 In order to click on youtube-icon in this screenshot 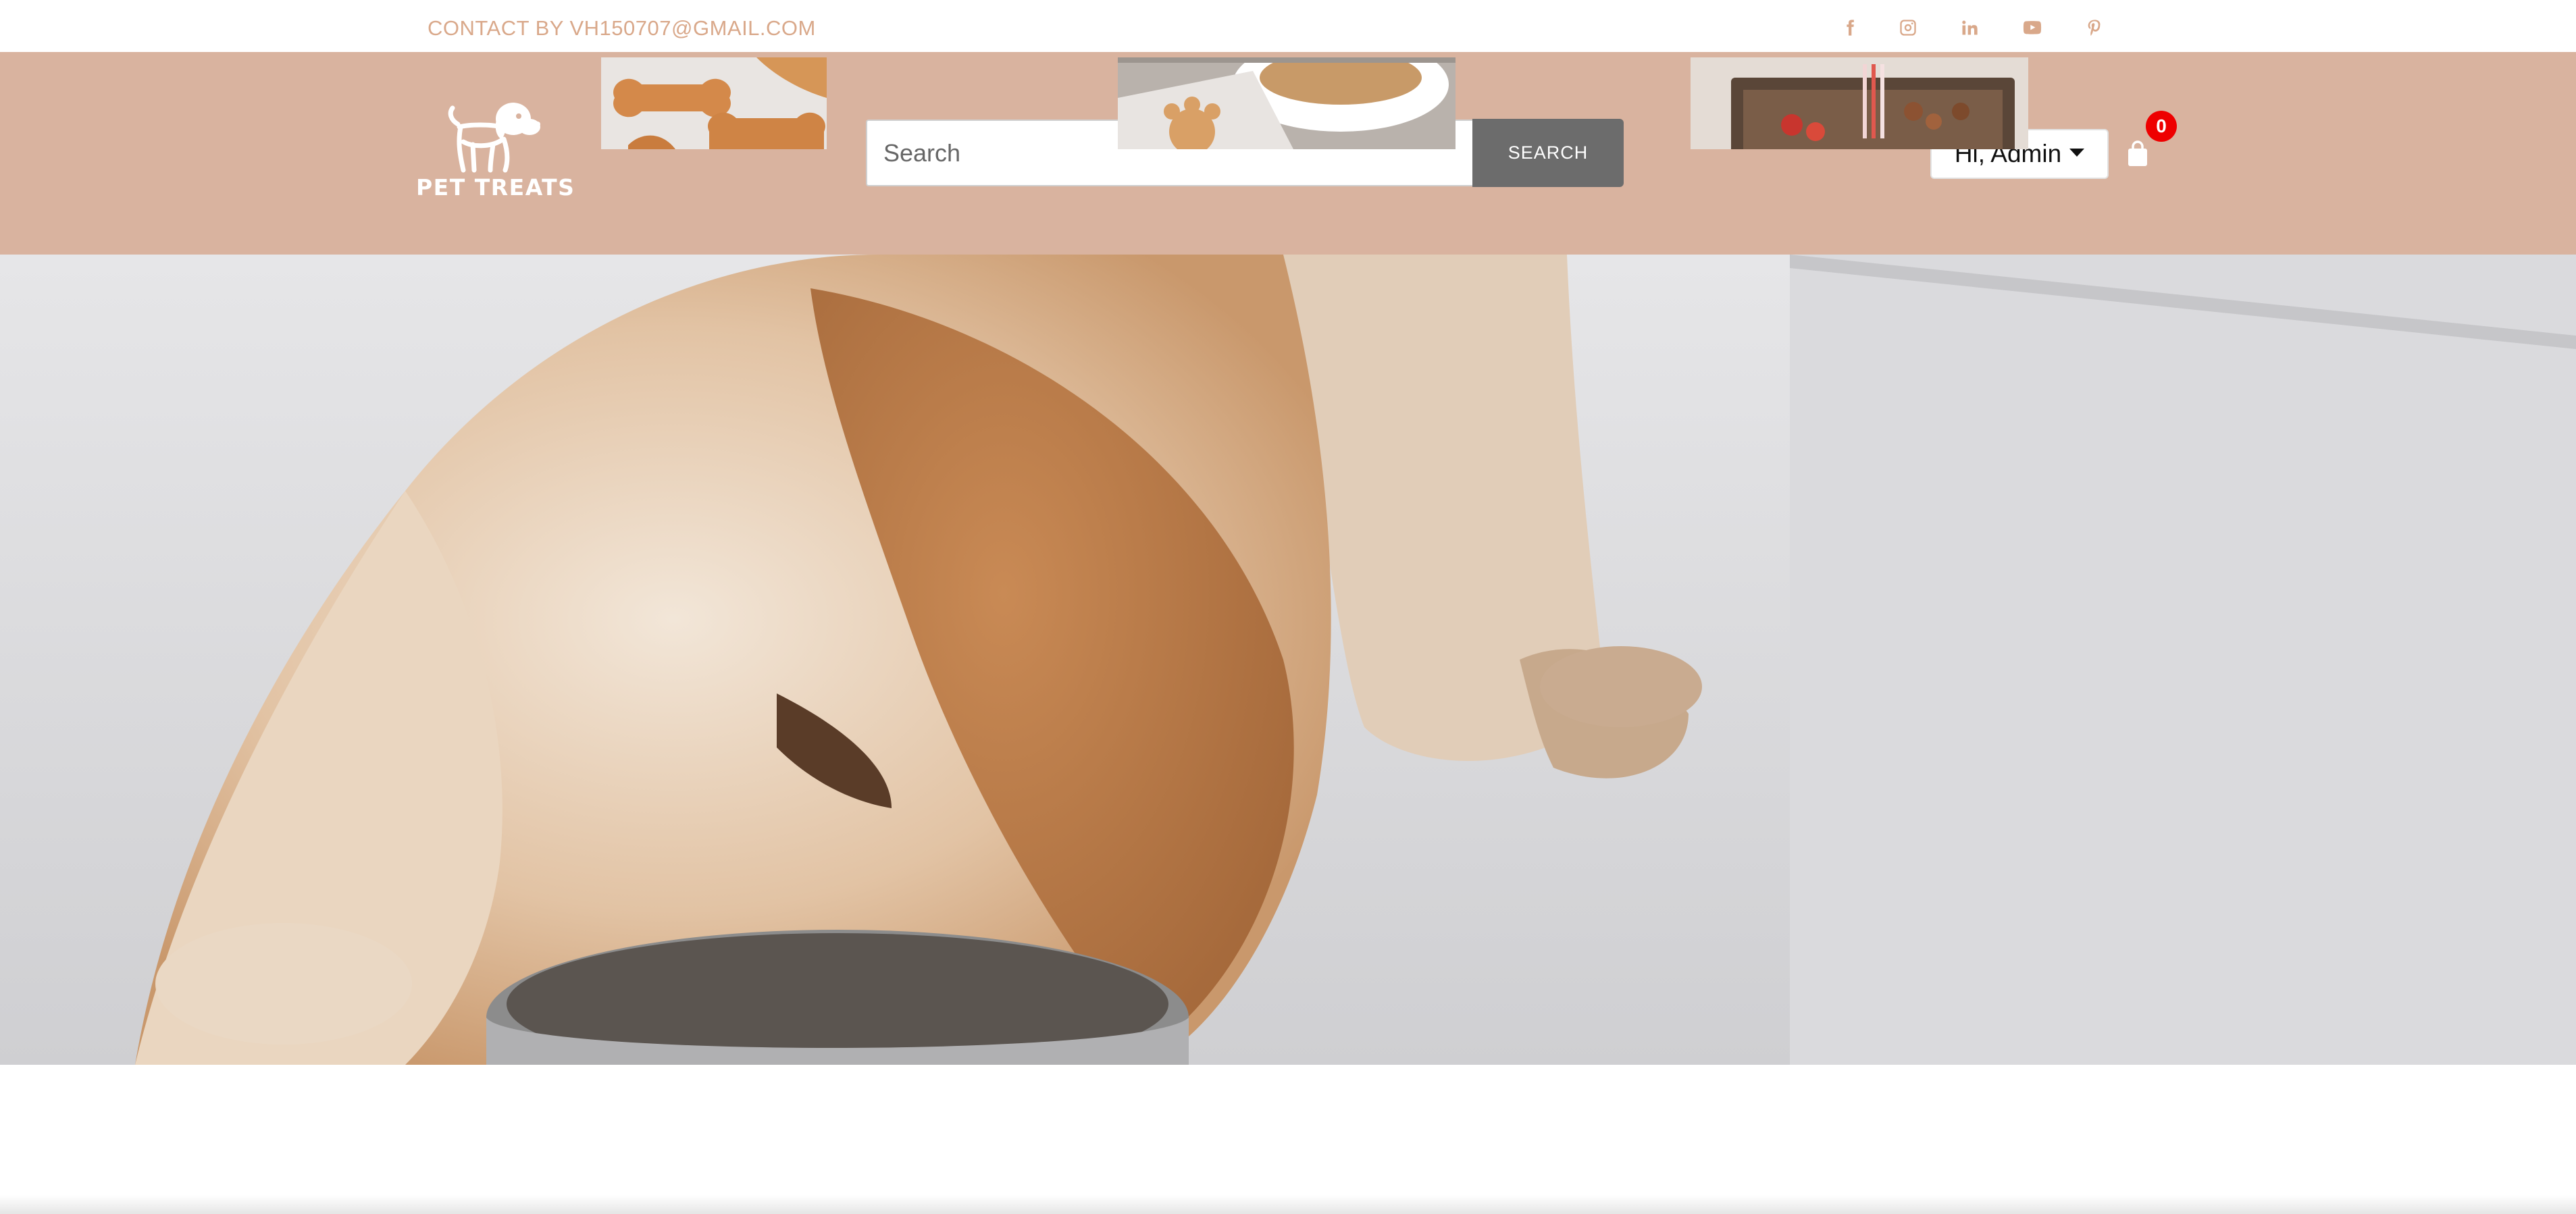, I will do `click(2032, 27)`.